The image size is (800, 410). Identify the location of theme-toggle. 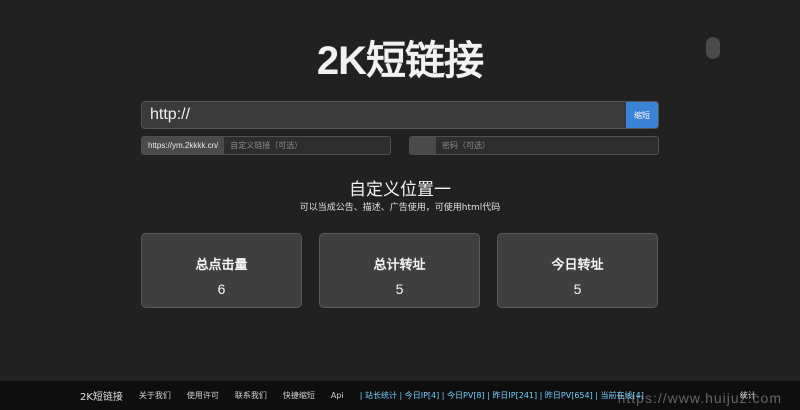
(713, 48).